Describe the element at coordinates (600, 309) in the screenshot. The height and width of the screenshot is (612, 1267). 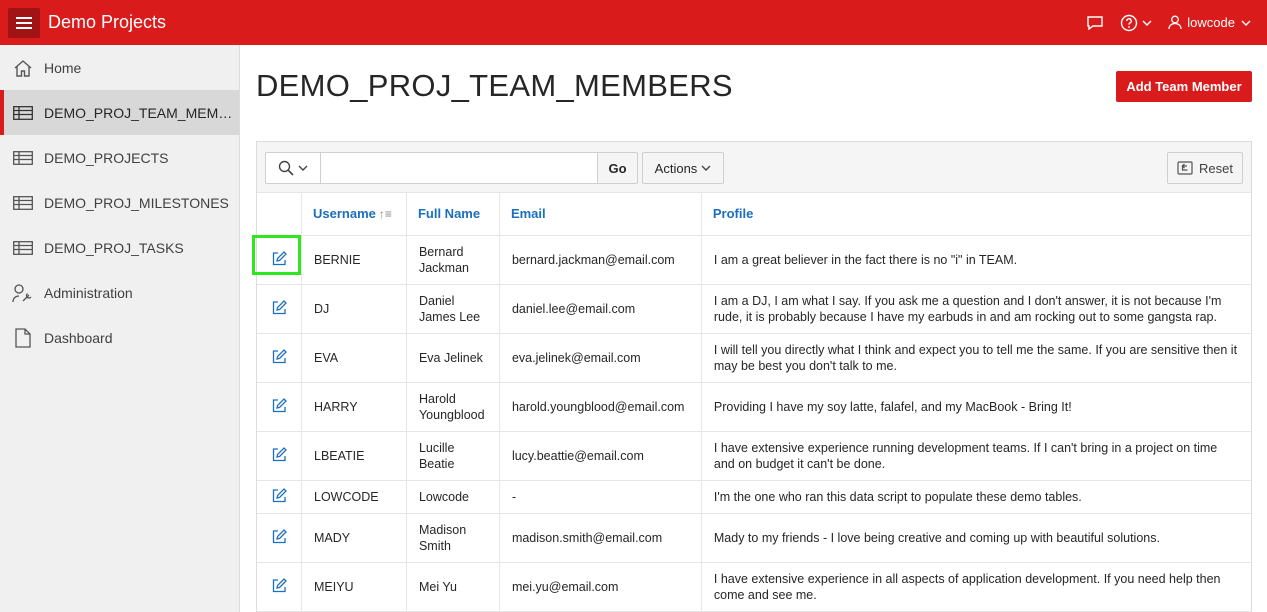
I see `cell-email: daniel.lee@email.com` at that location.